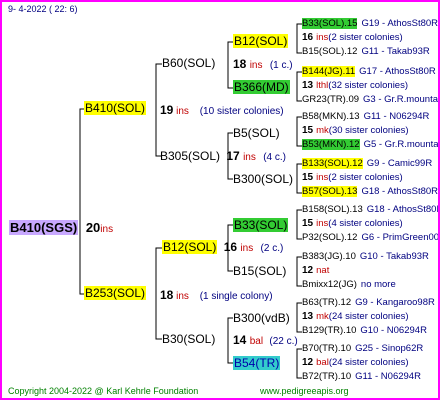 The image size is (440, 400). Describe the element at coordinates (44, 227) in the screenshot. I see `root-name: B410(SGS)` at that location.